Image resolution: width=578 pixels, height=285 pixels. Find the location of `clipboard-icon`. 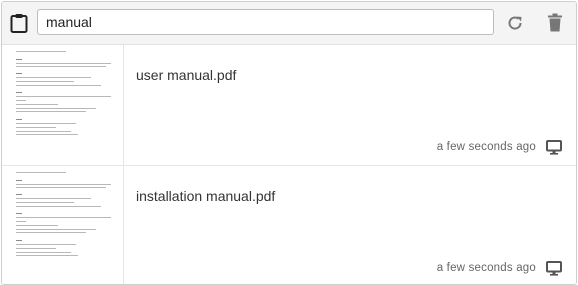

clipboard-icon is located at coordinates (19, 23).